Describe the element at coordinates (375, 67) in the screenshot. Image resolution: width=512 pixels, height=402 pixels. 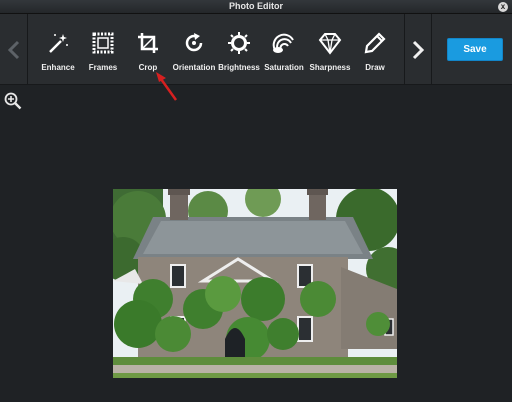
I see `tool-label: Draw` at that location.